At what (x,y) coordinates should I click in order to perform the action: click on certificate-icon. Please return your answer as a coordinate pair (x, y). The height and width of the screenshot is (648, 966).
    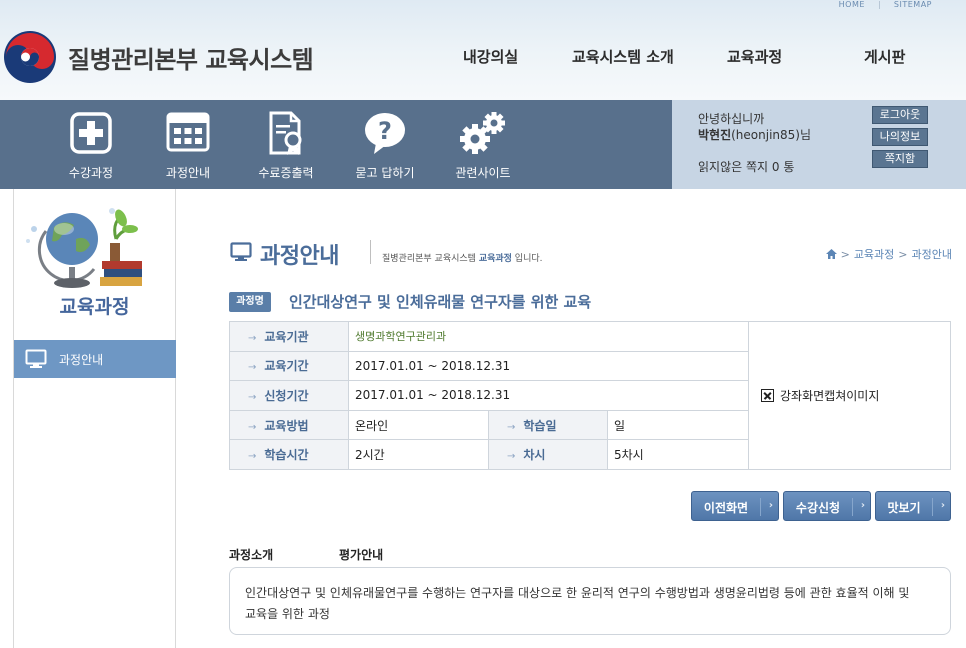
    Looking at the image, I should click on (285, 133).